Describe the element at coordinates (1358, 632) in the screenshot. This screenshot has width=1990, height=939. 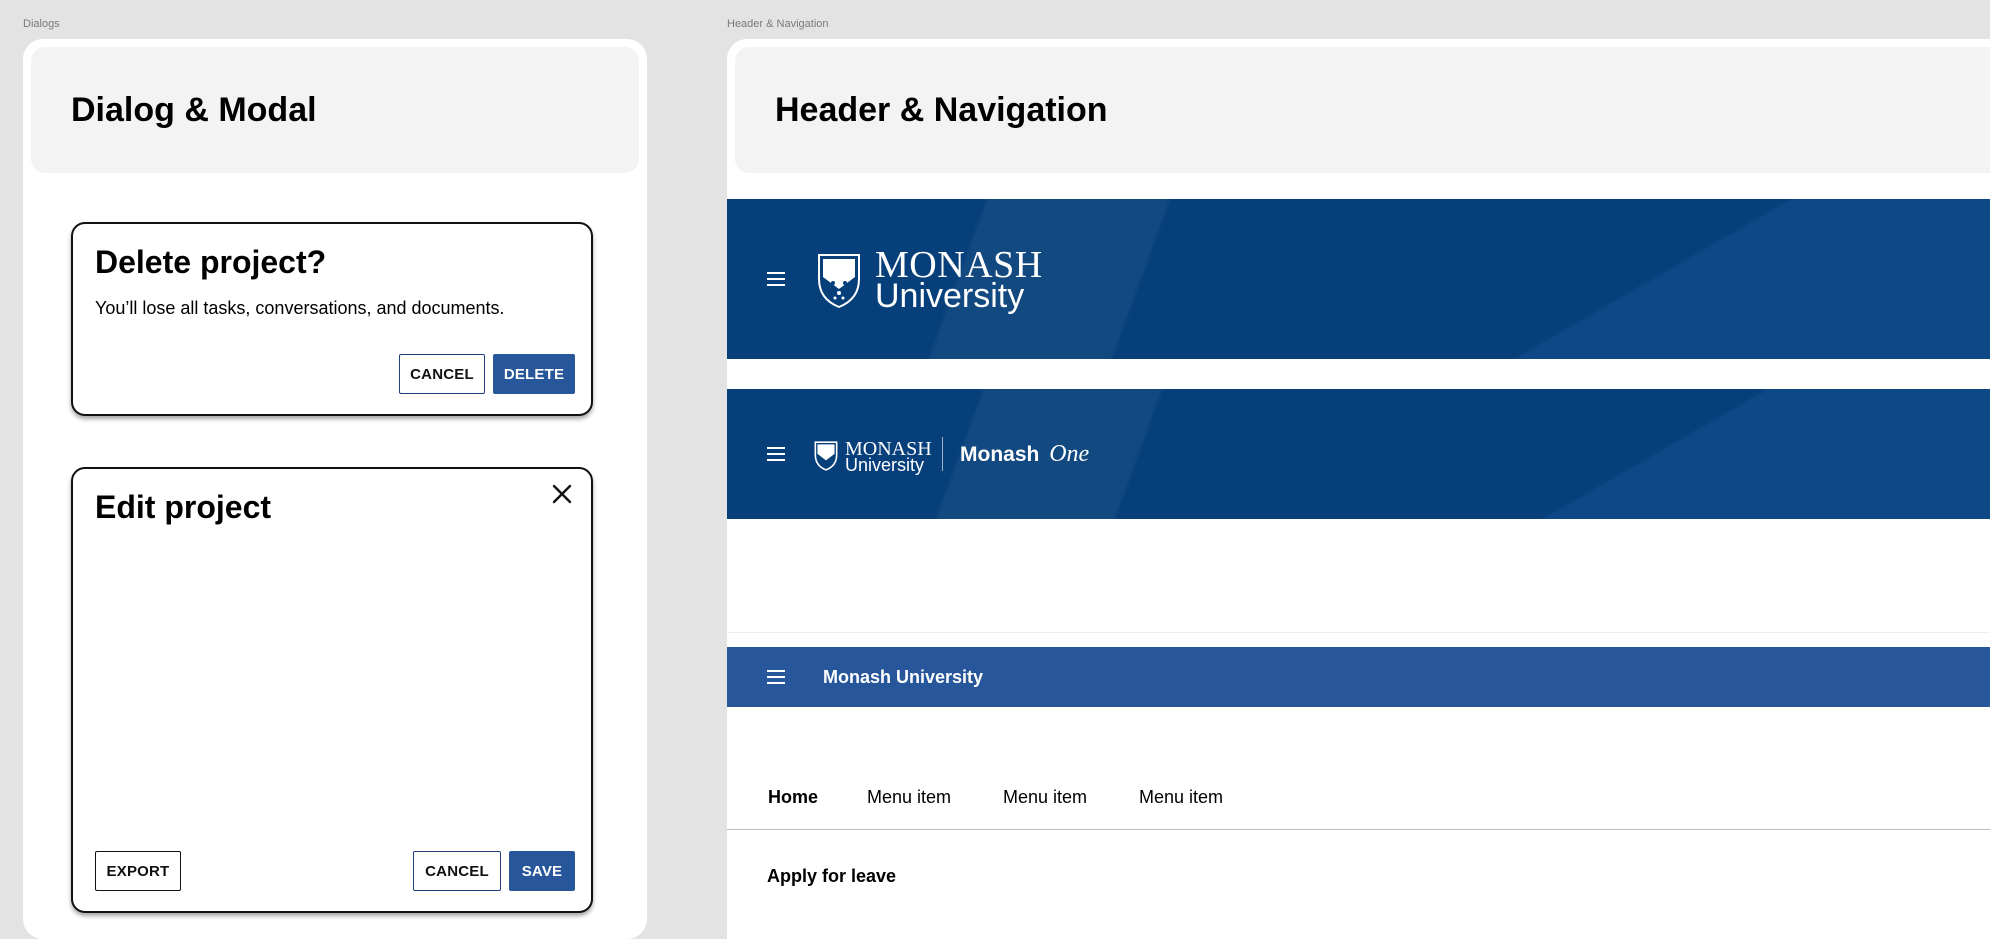
I see `divider` at that location.